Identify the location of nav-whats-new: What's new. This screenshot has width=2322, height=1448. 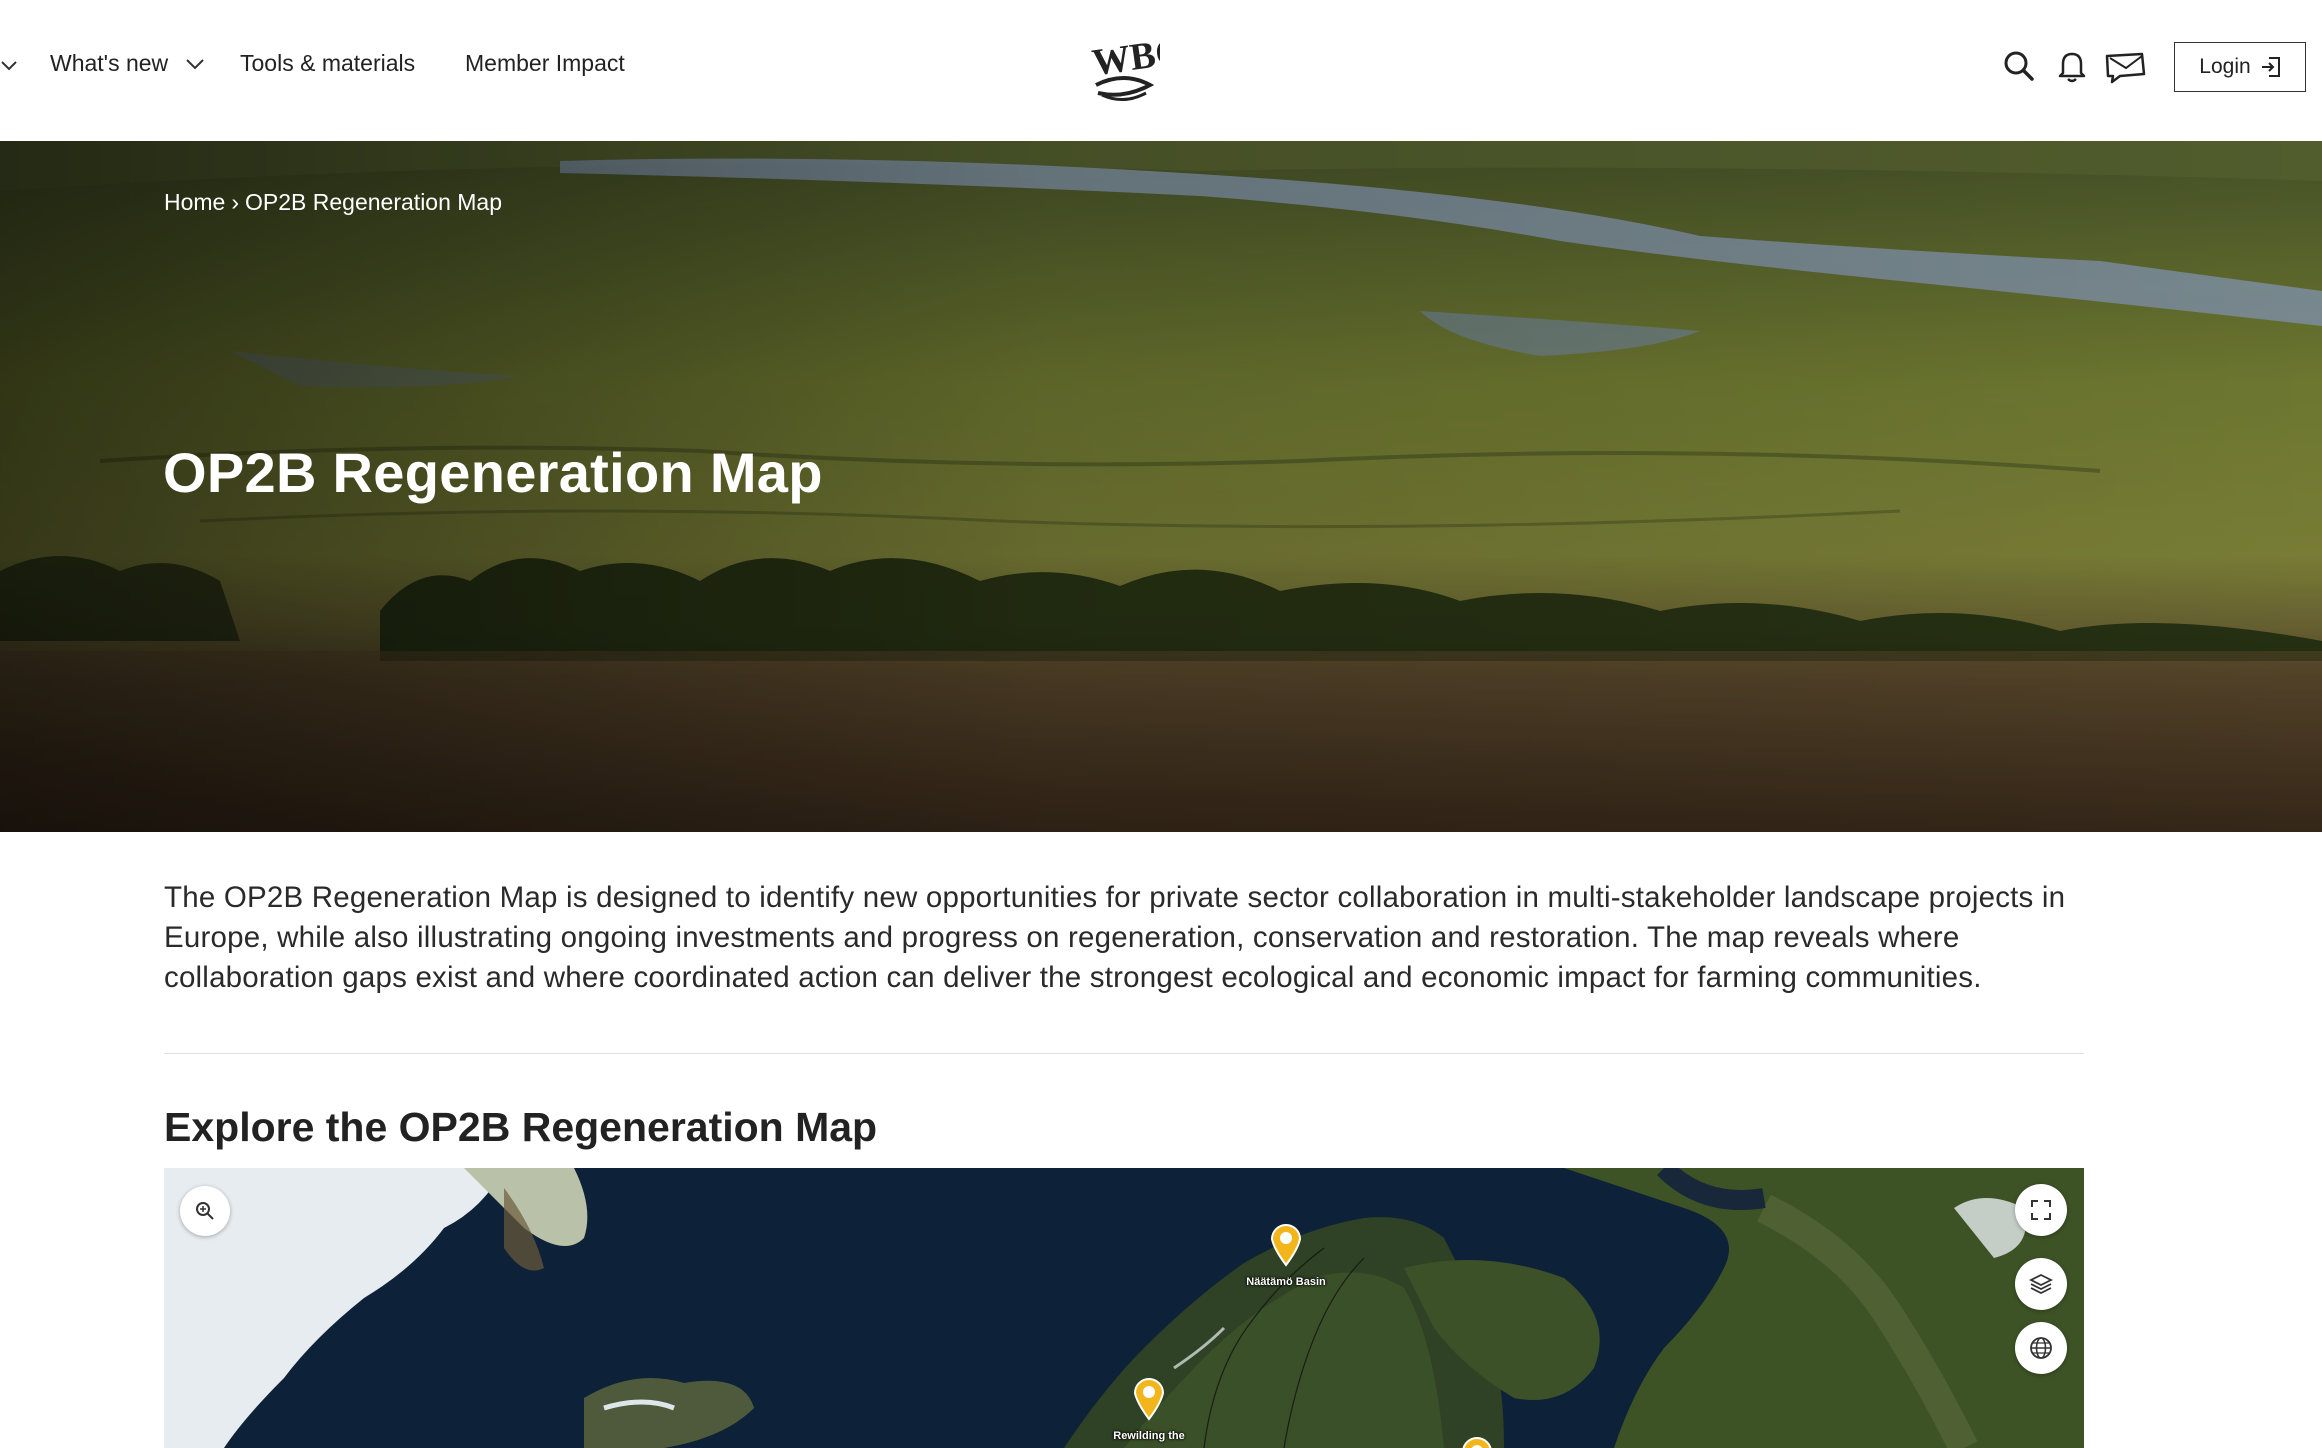
(127, 63).